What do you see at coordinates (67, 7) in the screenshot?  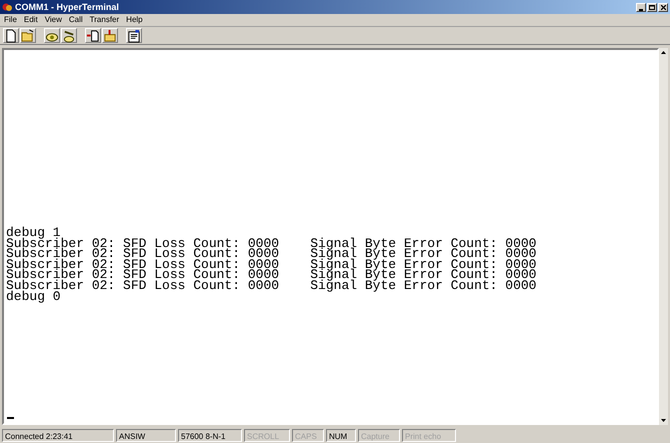 I see `window-title: COMM1 - HyperTerminal` at bounding box center [67, 7].